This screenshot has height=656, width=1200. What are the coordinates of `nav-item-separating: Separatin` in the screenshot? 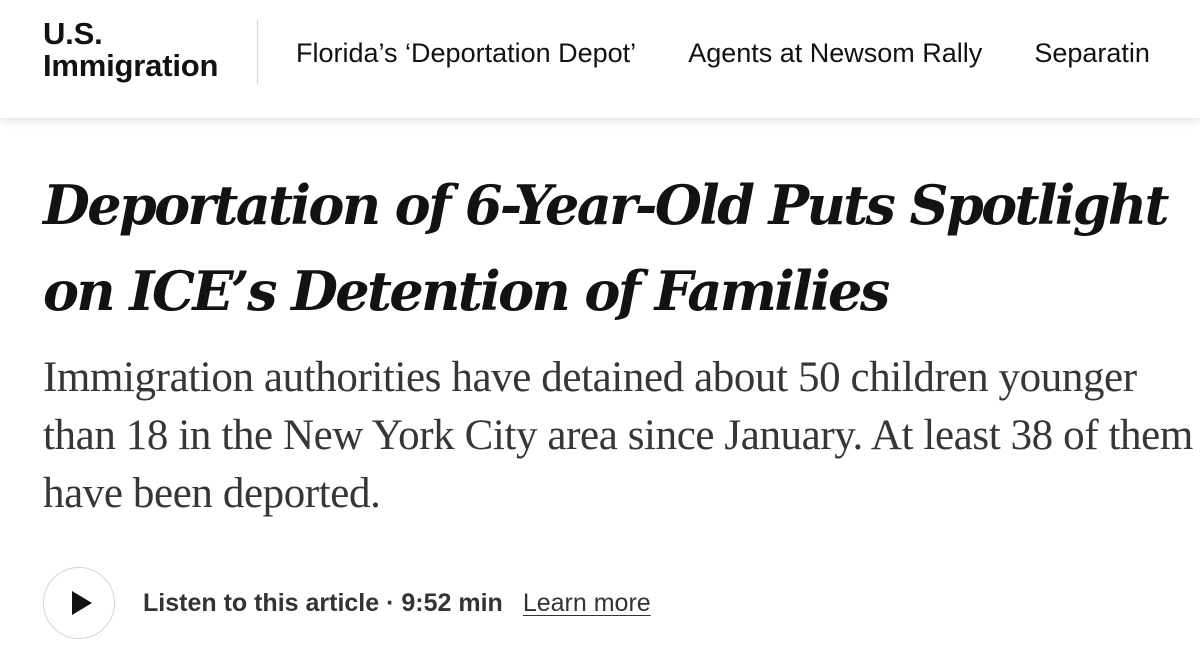 It's located at (1092, 53).